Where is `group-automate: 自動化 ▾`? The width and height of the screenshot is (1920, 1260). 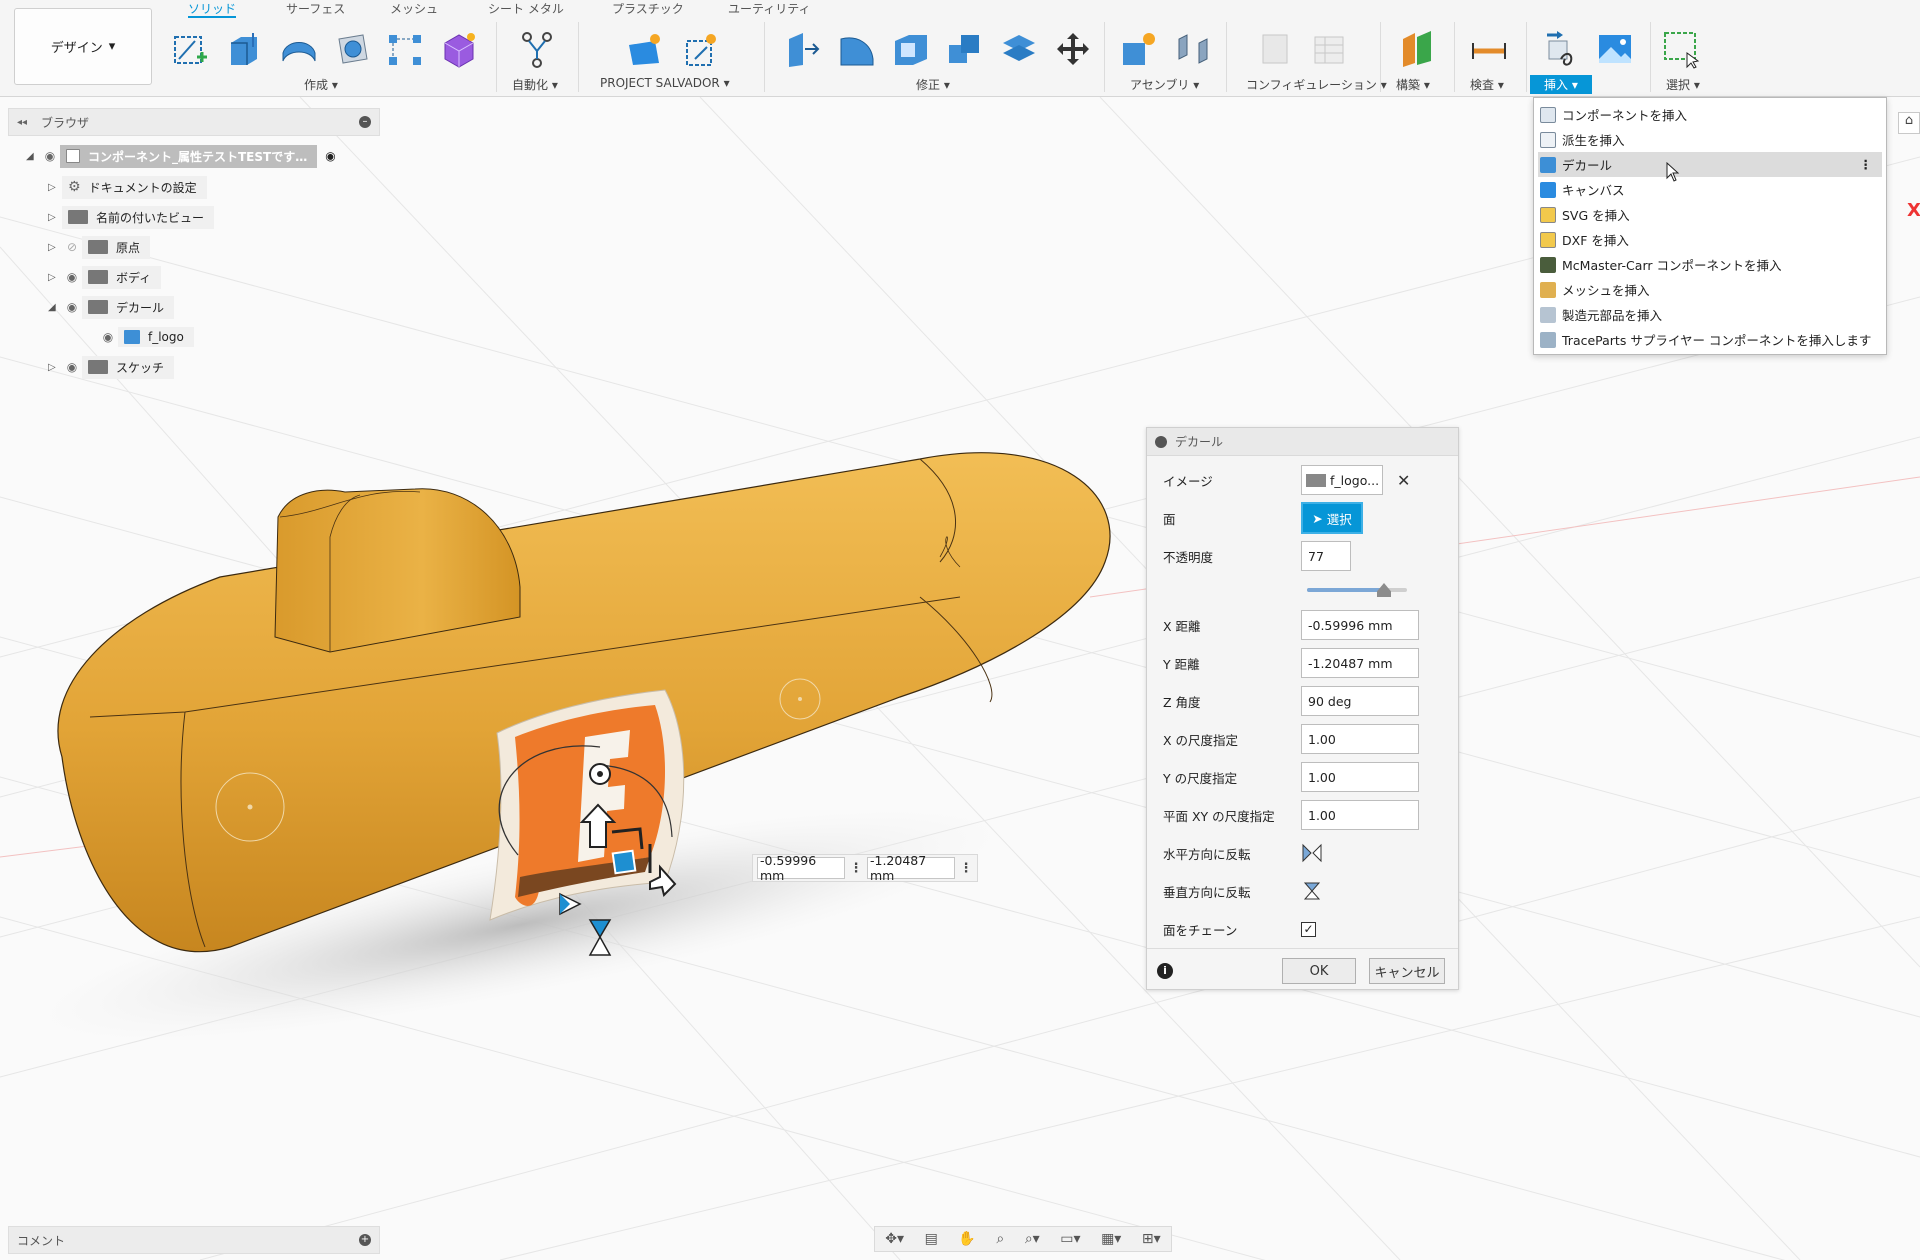 group-automate: 自動化 ▾ is located at coordinates (535, 84).